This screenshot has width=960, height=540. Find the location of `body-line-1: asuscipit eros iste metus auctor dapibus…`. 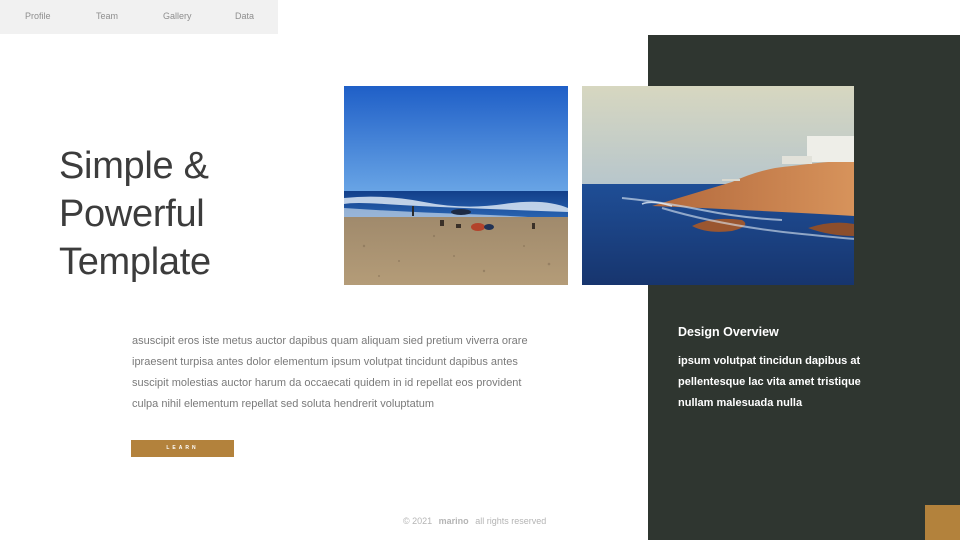

body-line-1: asuscipit eros iste metus auctor dapibus… is located at coordinates (330, 341).